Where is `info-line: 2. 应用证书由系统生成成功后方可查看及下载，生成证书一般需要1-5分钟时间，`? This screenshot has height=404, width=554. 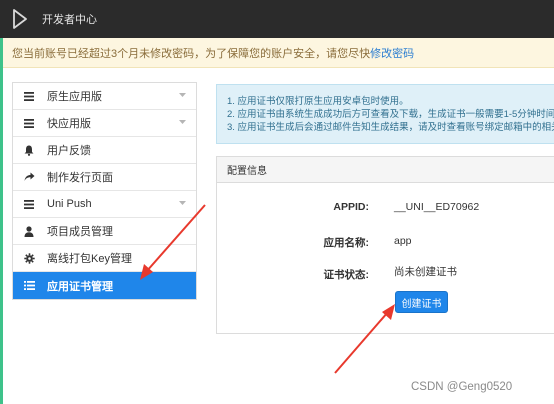
info-line: 2. 应用证书由系统生成成功后方可查看及下载，生成证书一般需要1-5分钟时间， is located at coordinates (390, 114).